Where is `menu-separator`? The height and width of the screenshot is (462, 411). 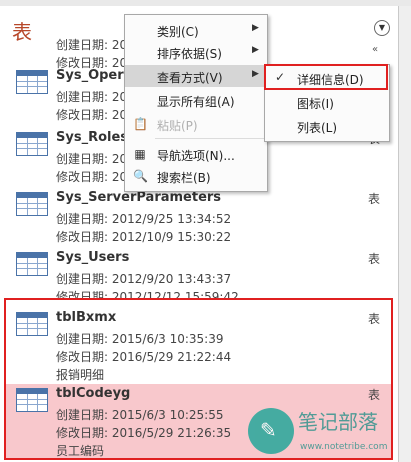
menu-separator is located at coordinates (210, 138).